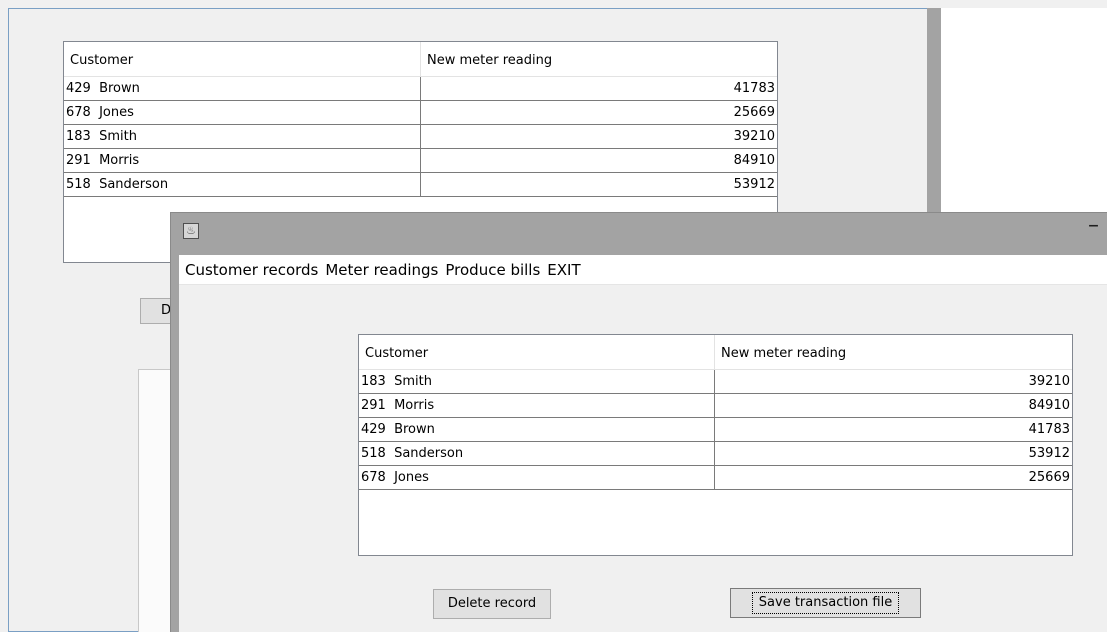 This screenshot has height=632, width=1107. Describe the element at coordinates (492, 604) in the screenshot. I see `delete-record-button: Delete record` at that location.